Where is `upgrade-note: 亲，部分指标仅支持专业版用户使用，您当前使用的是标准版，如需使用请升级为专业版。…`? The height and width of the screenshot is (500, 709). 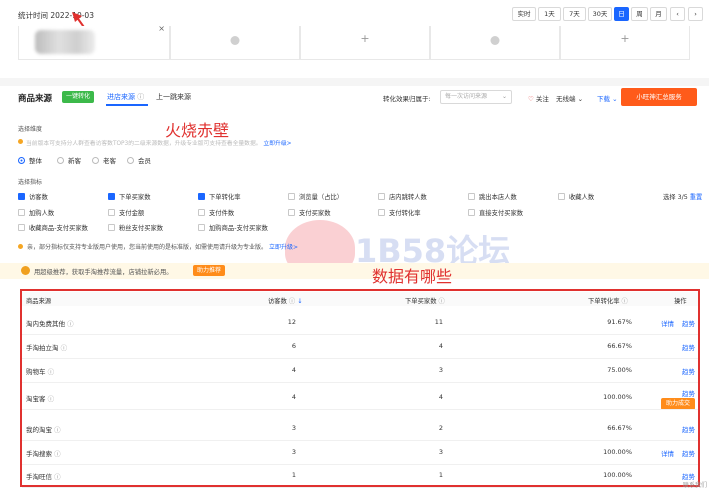 upgrade-note: 亲，部分指标仅支持专业版用户使用，您当前使用的是标准版，如需使用请升级为专业版。… is located at coordinates (162, 247).